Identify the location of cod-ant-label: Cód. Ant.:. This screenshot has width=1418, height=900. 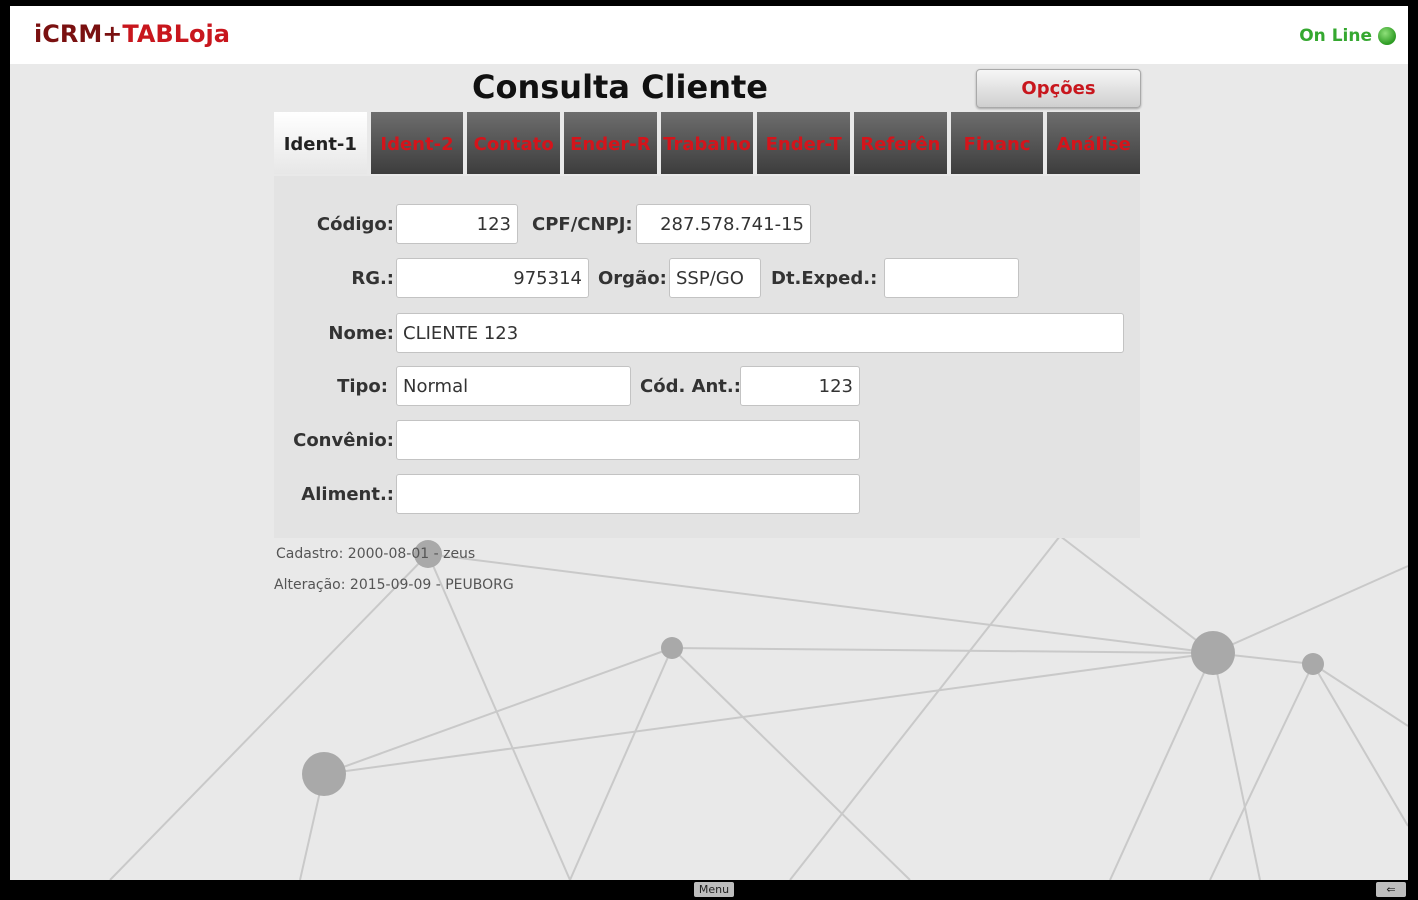
(690, 386).